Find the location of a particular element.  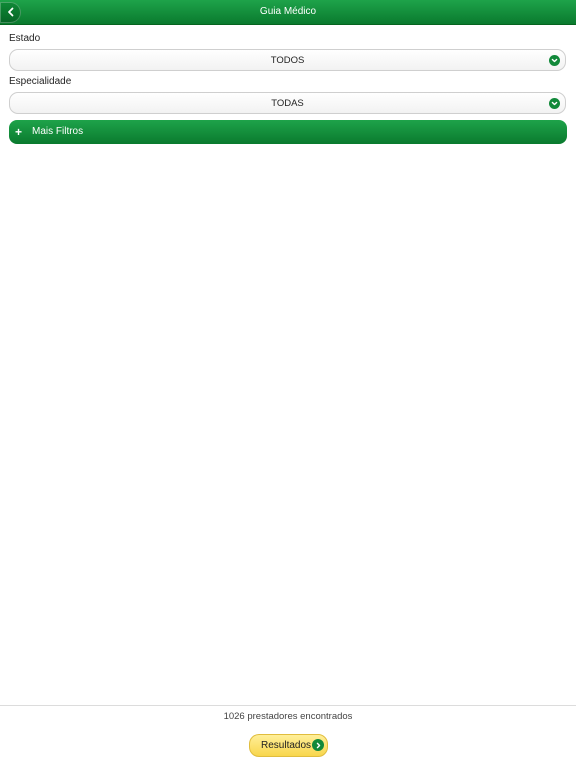

estado-value: TODOS is located at coordinates (287, 60).